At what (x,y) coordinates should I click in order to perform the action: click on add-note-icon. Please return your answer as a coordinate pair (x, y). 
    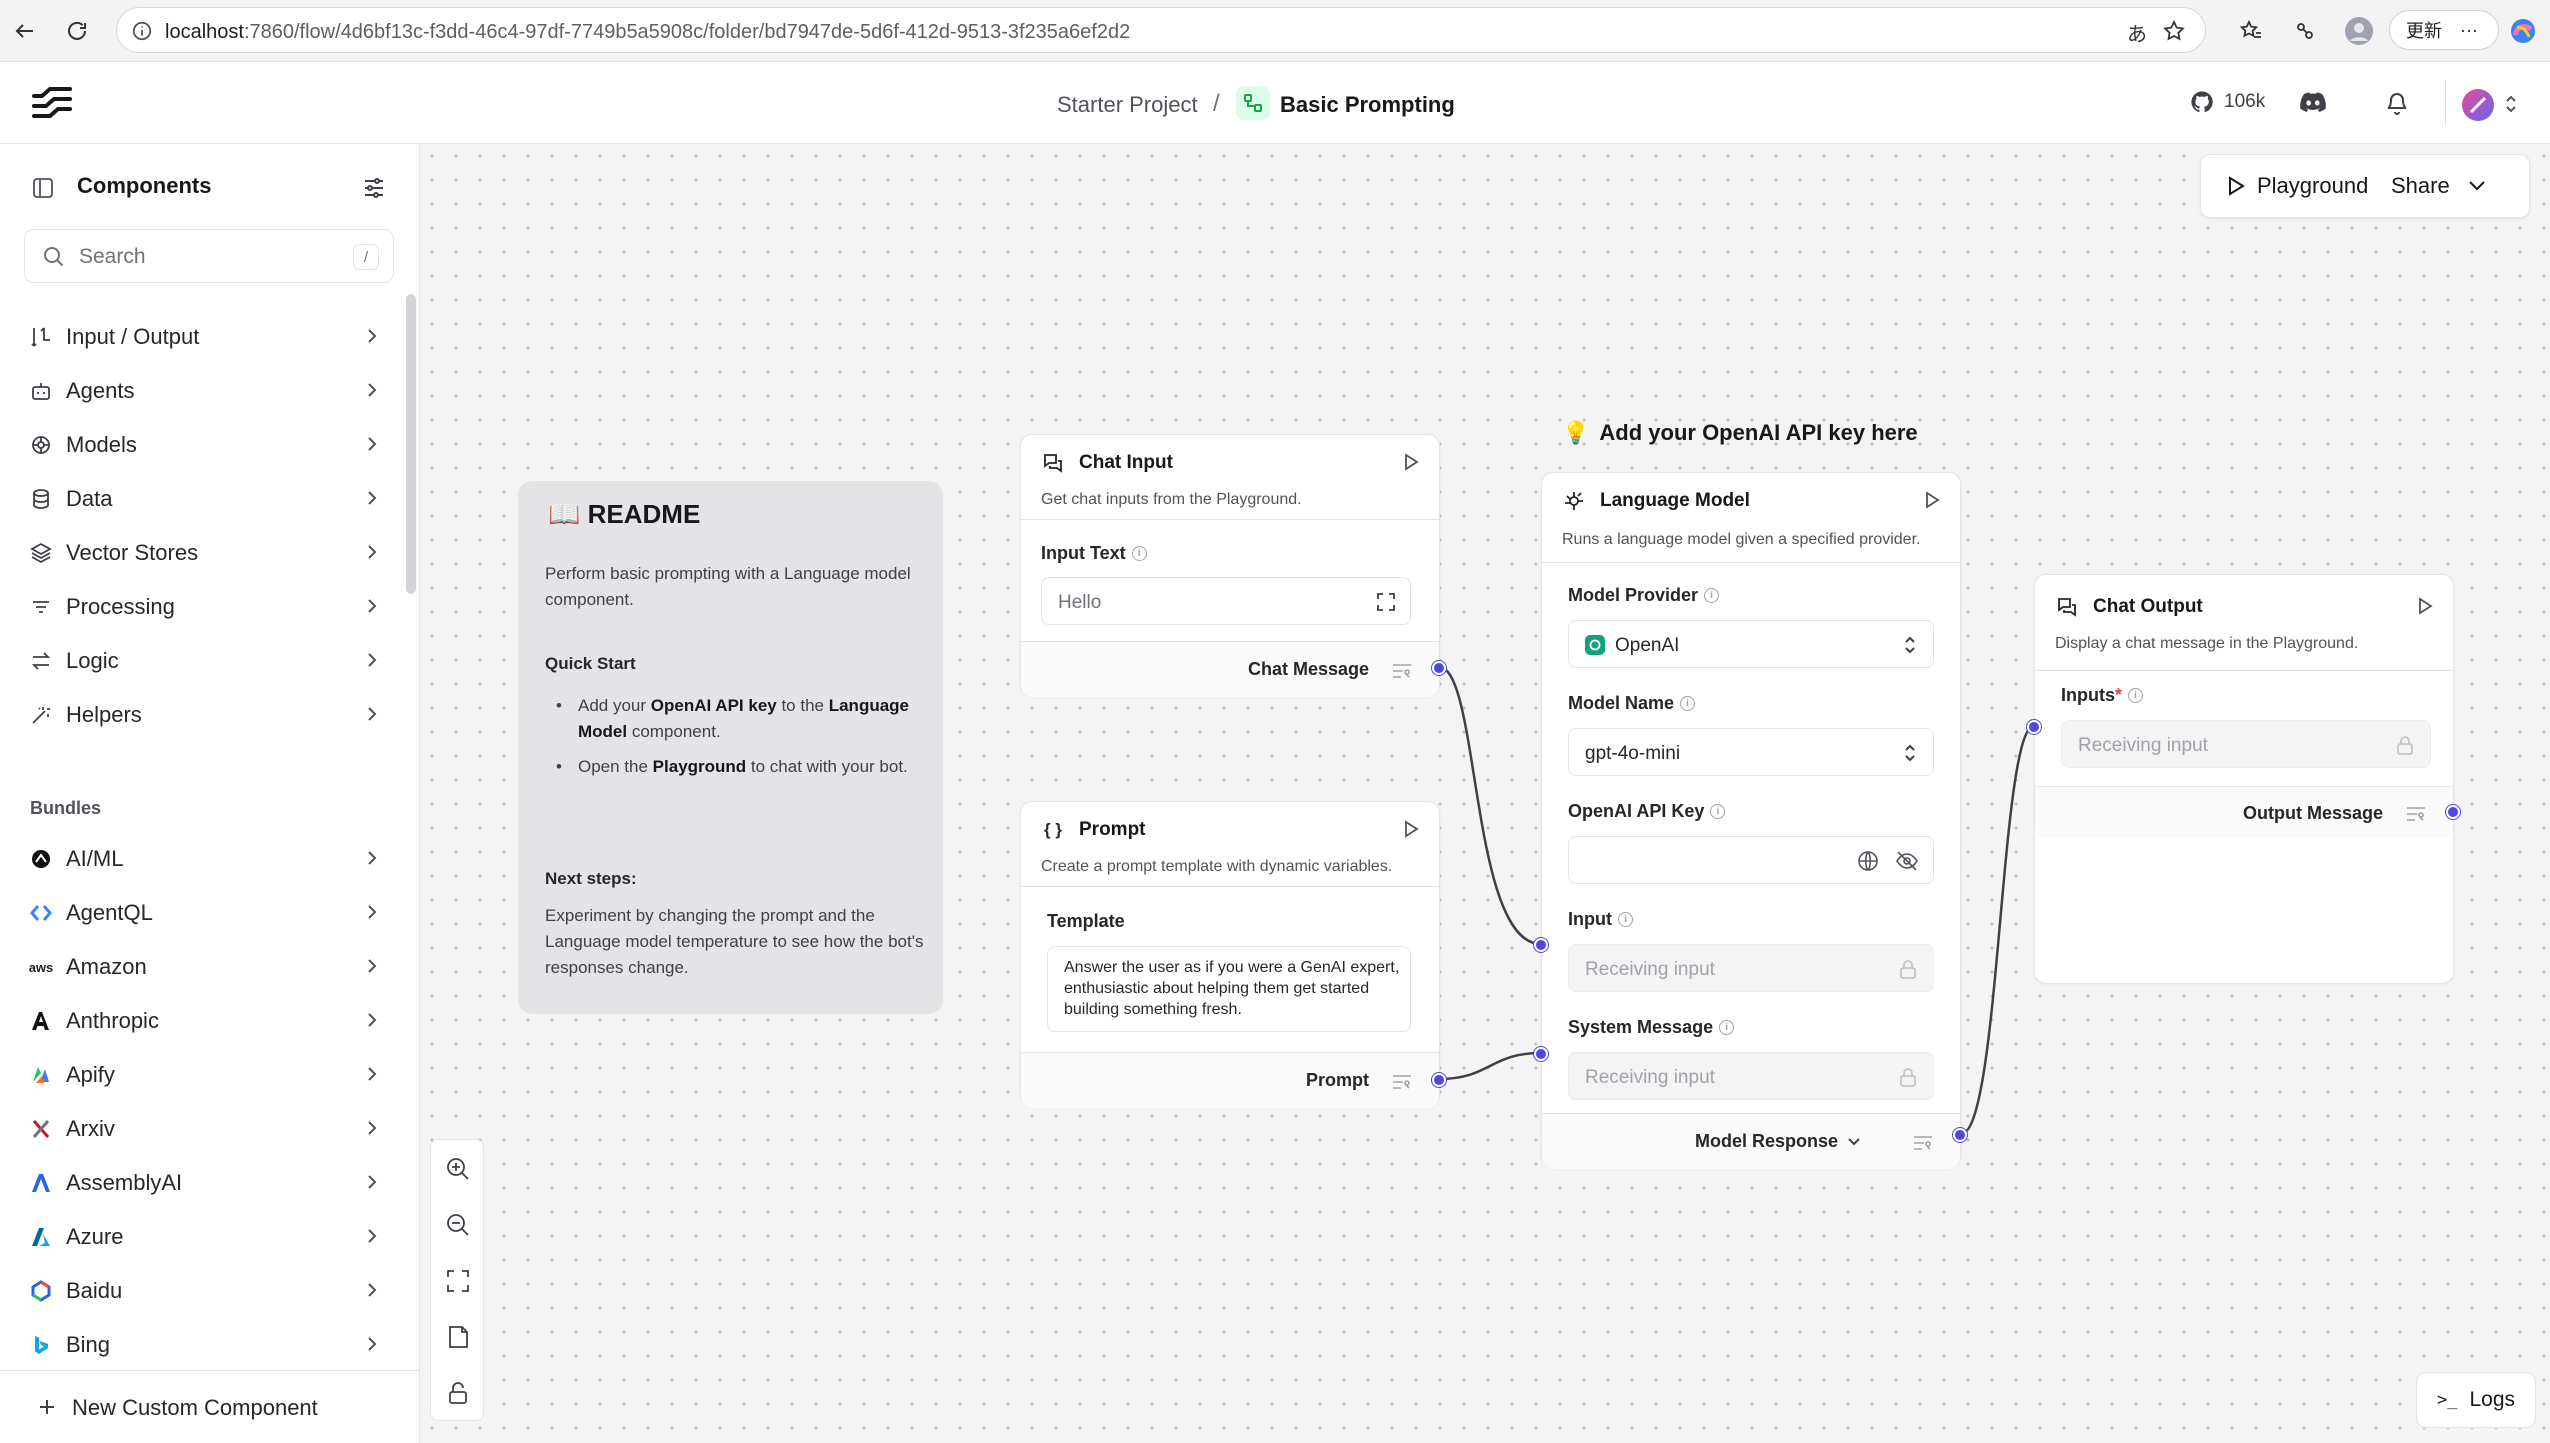
    Looking at the image, I should click on (458, 1337).